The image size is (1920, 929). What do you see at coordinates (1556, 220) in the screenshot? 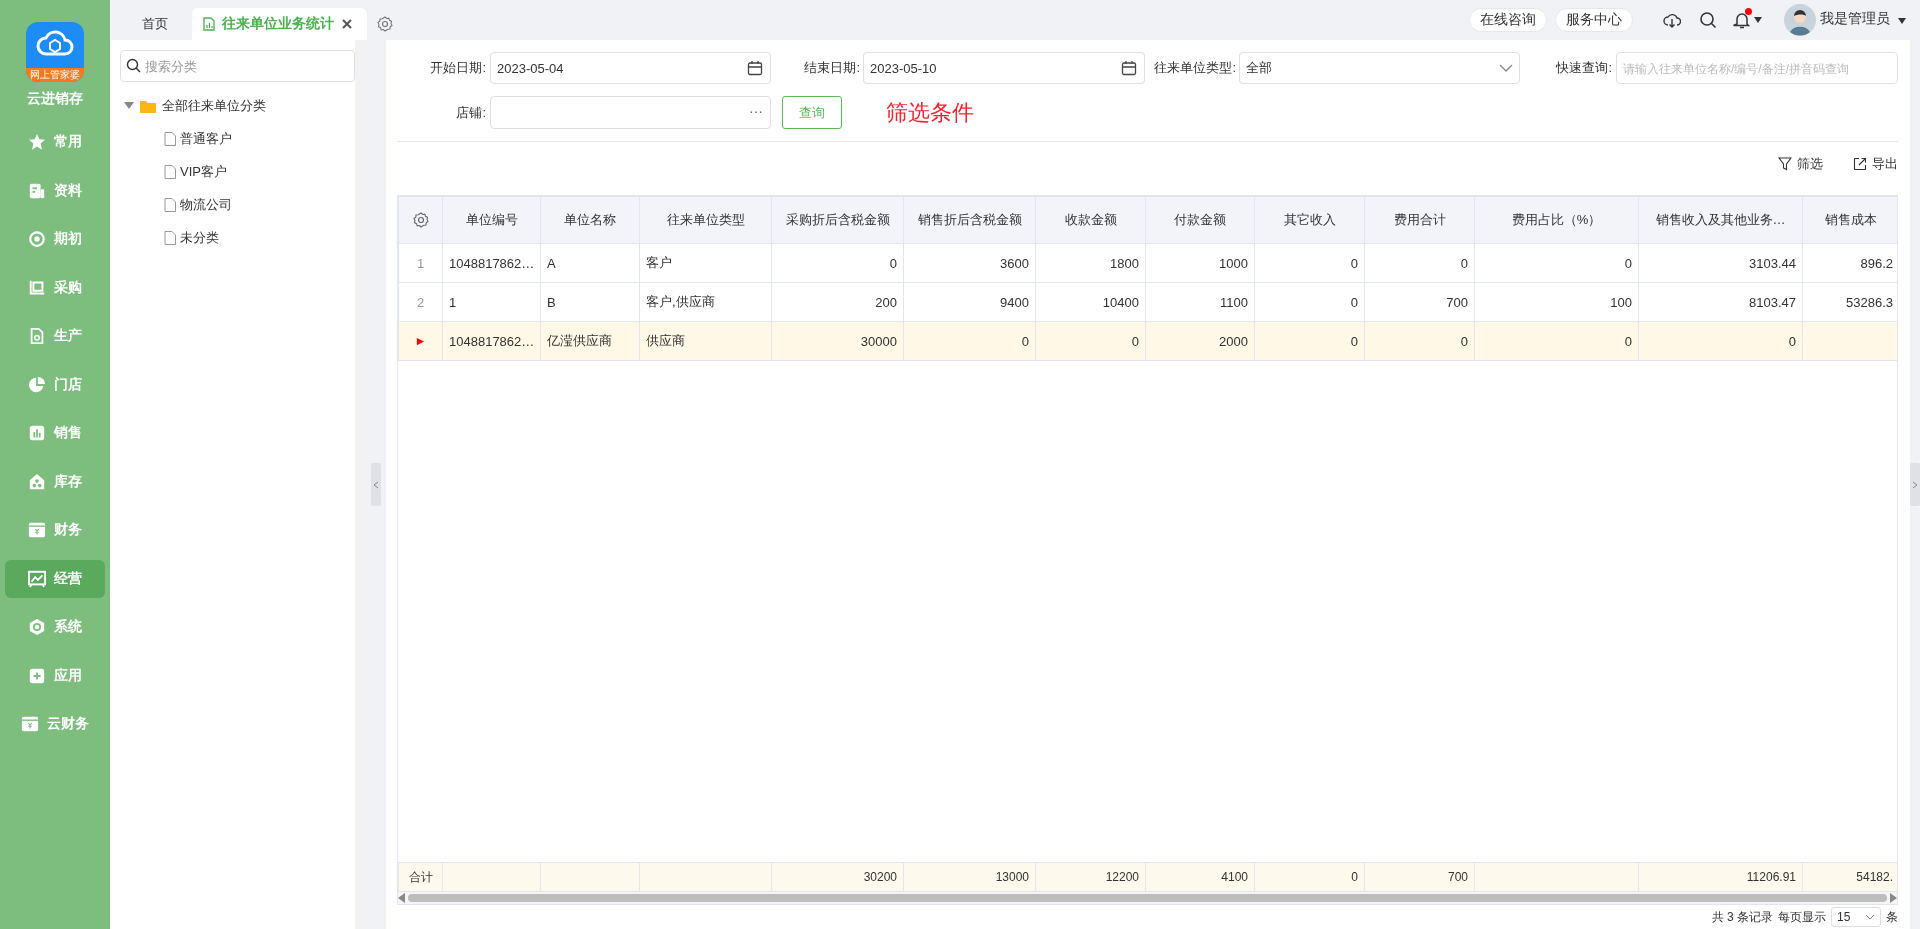
I see `column-header: 费用占比（%）` at bounding box center [1556, 220].